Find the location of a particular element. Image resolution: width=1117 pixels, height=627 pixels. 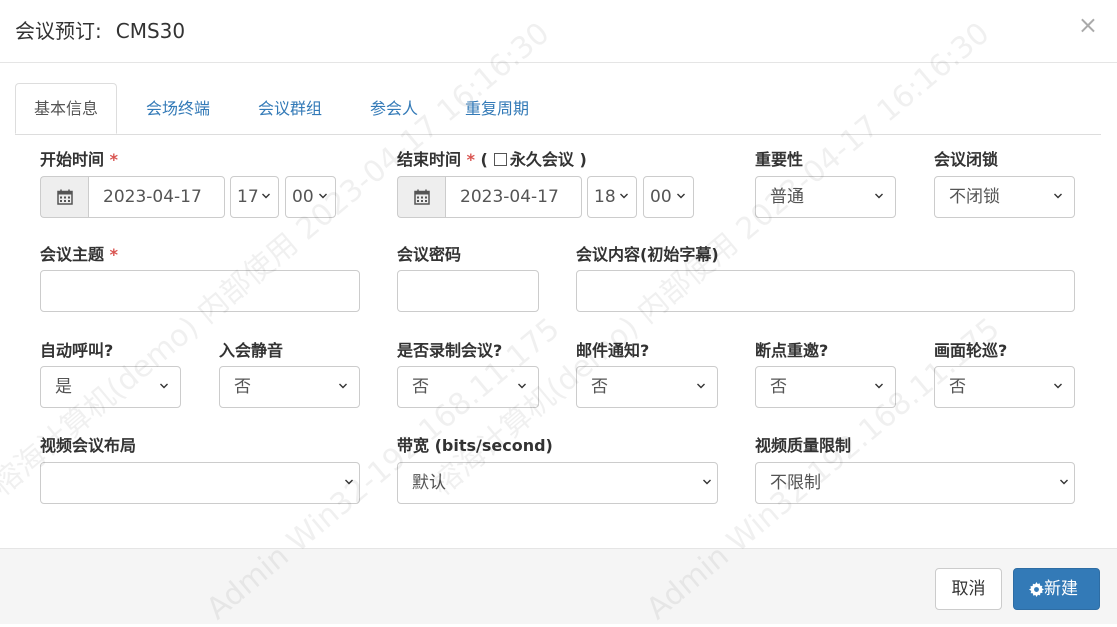

quality-label: 视频质量限制 is located at coordinates (803, 445).